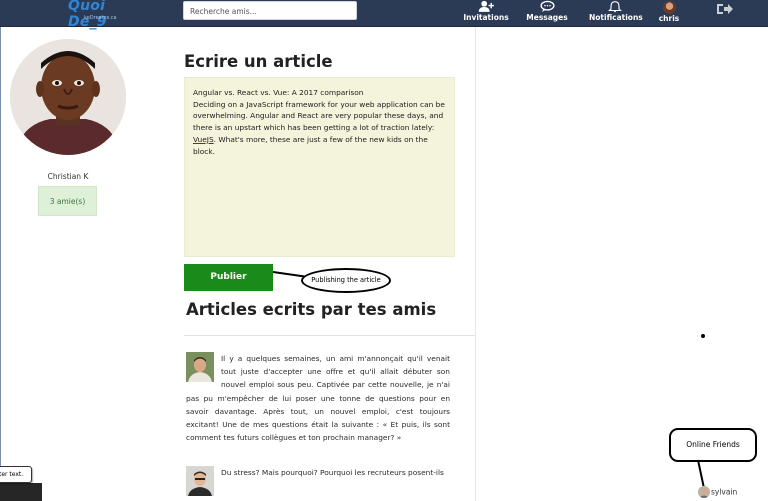 This screenshot has width=768, height=501. What do you see at coordinates (703, 336) in the screenshot?
I see `stray-dot` at bounding box center [703, 336].